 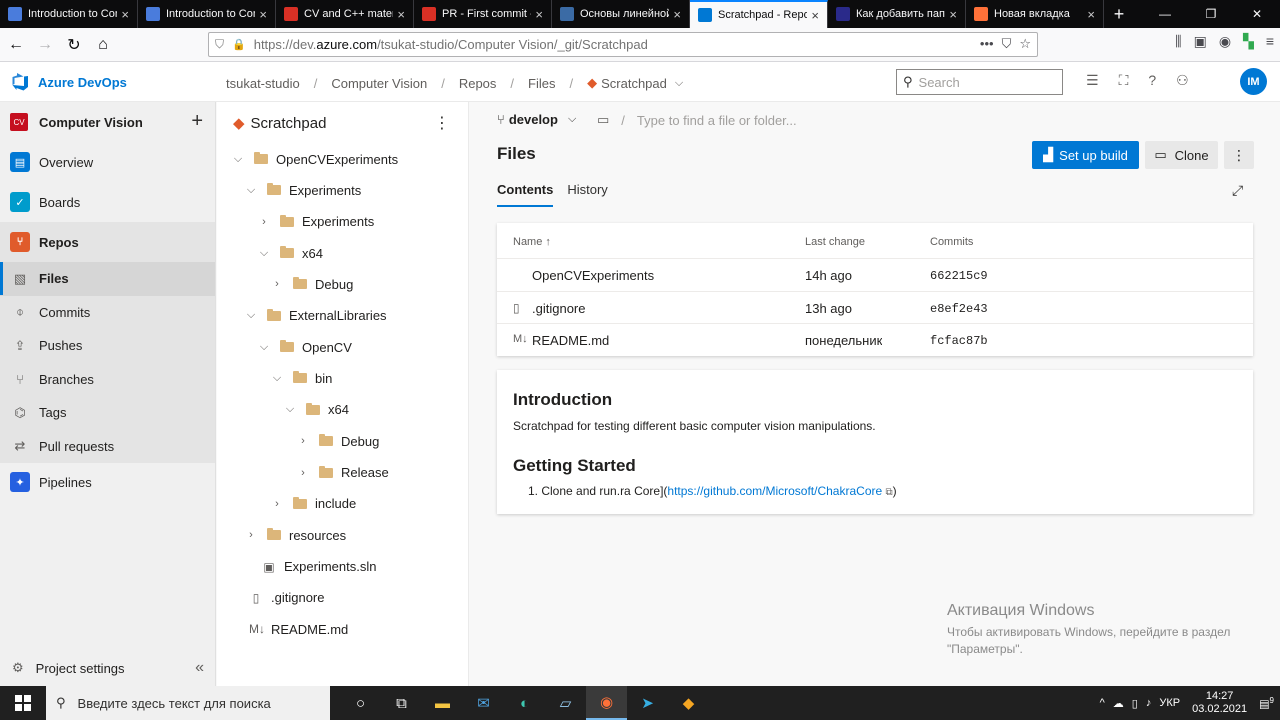 What do you see at coordinates (107, 413) in the screenshot?
I see `nav-sub-tags: ⌬ Tags` at bounding box center [107, 413].